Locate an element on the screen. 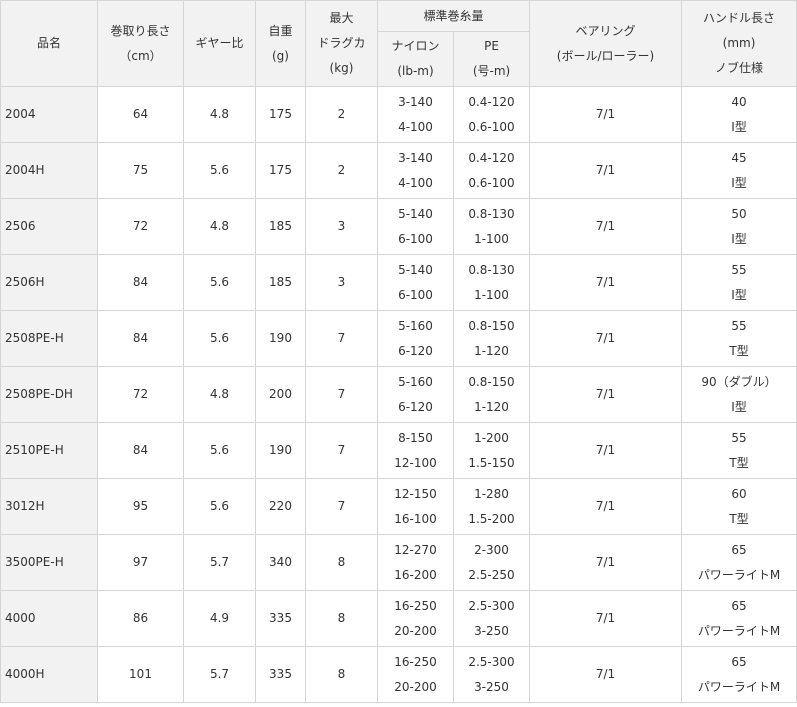 The image size is (797, 707). cell-gear: 4.9 is located at coordinates (219, 618).